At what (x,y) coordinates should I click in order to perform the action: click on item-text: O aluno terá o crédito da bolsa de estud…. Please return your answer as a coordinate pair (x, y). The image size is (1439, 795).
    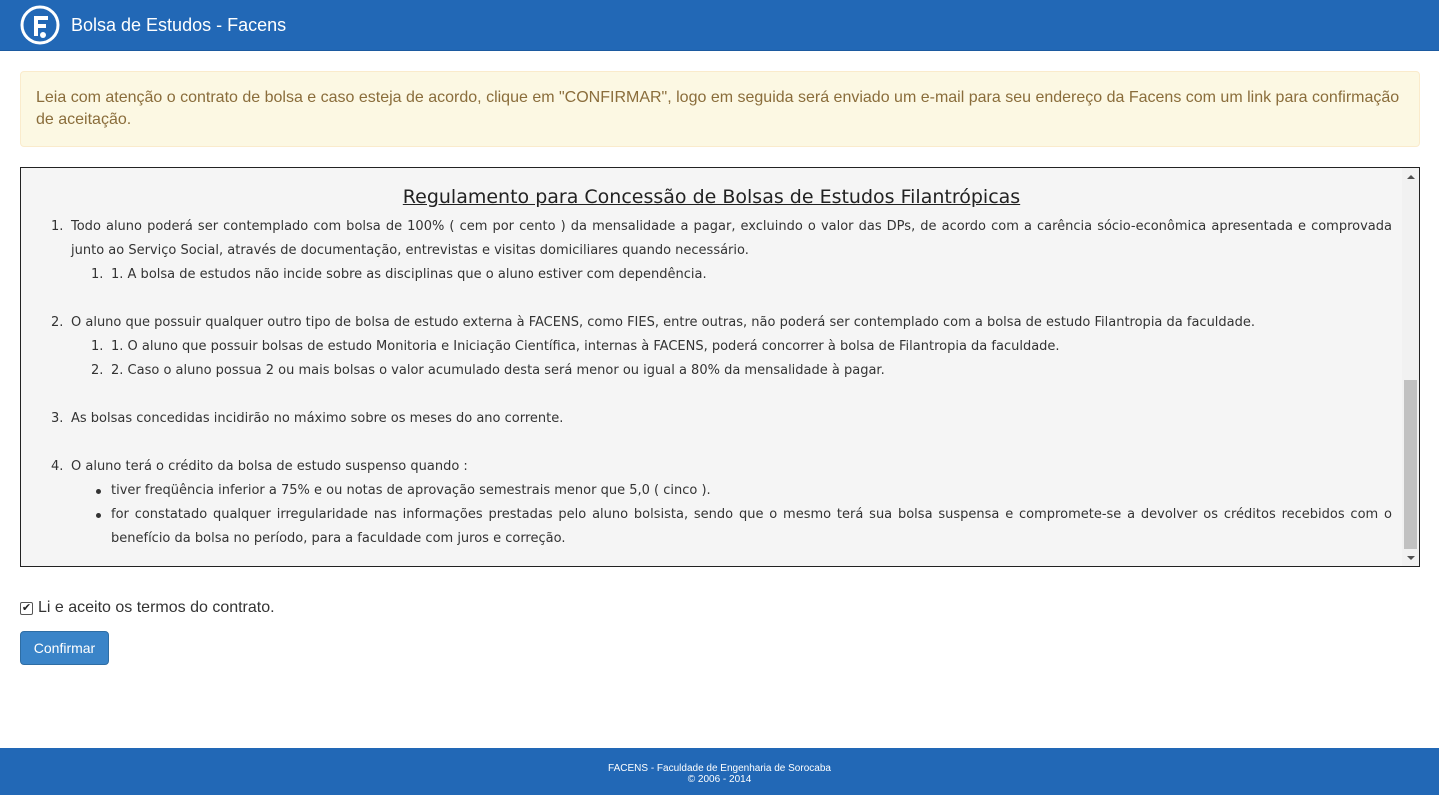
    Looking at the image, I should click on (269, 466).